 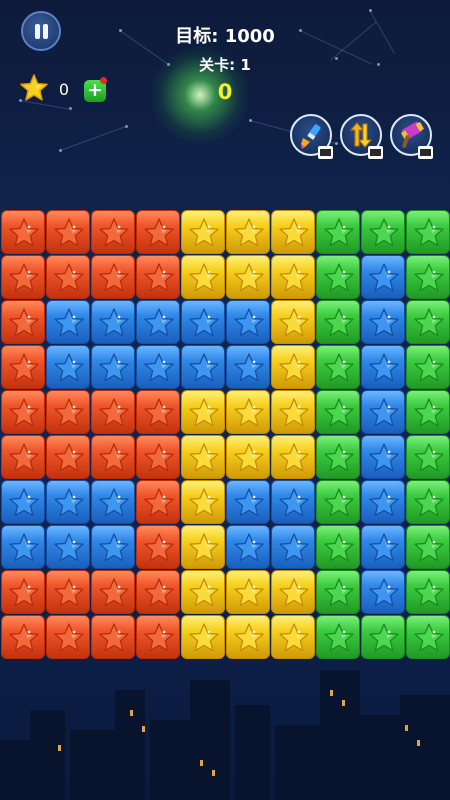 What do you see at coordinates (336, 143) in the screenshot?
I see `sky-star` at bounding box center [336, 143].